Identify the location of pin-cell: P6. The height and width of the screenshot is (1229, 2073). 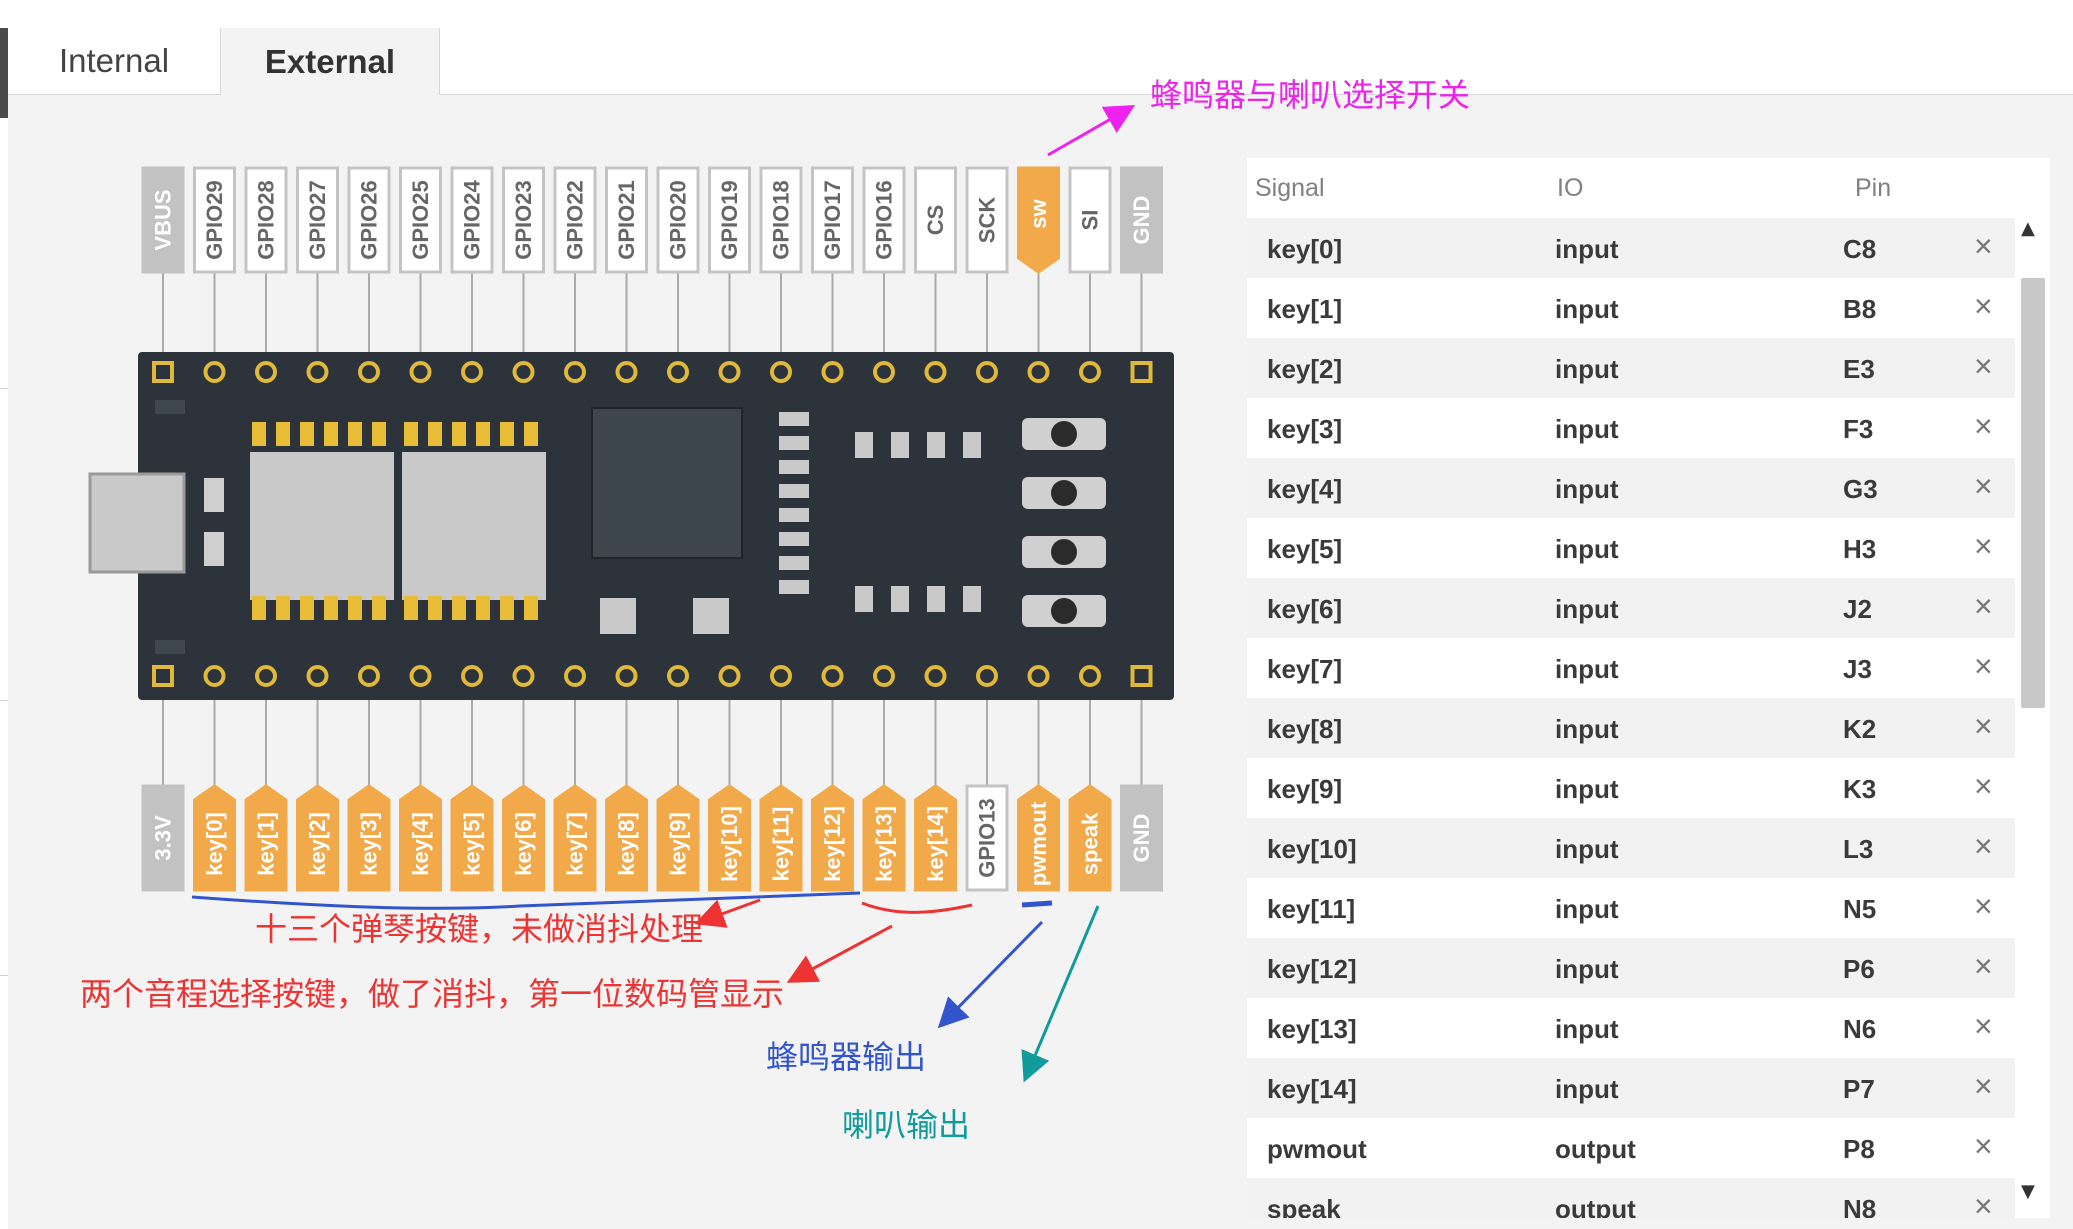
(1859, 969).